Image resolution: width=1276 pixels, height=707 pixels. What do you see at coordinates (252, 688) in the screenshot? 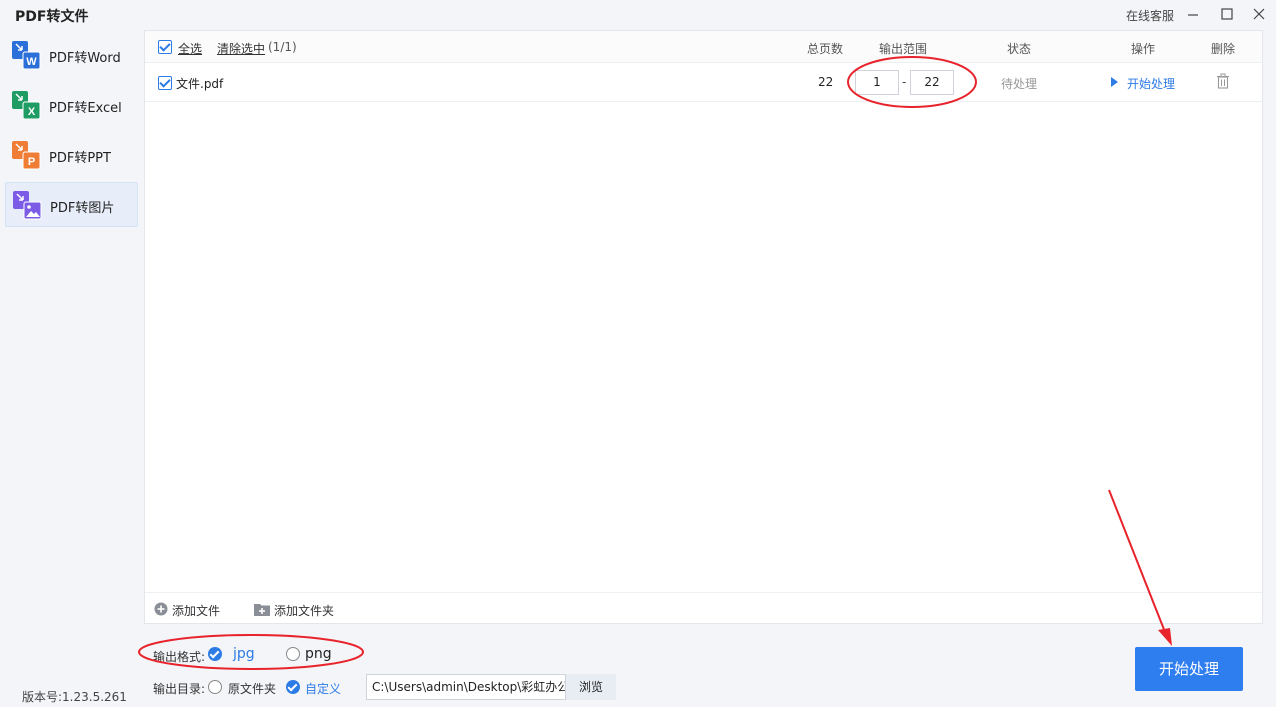
I see `dir-original-label: 原文件夹` at bounding box center [252, 688].